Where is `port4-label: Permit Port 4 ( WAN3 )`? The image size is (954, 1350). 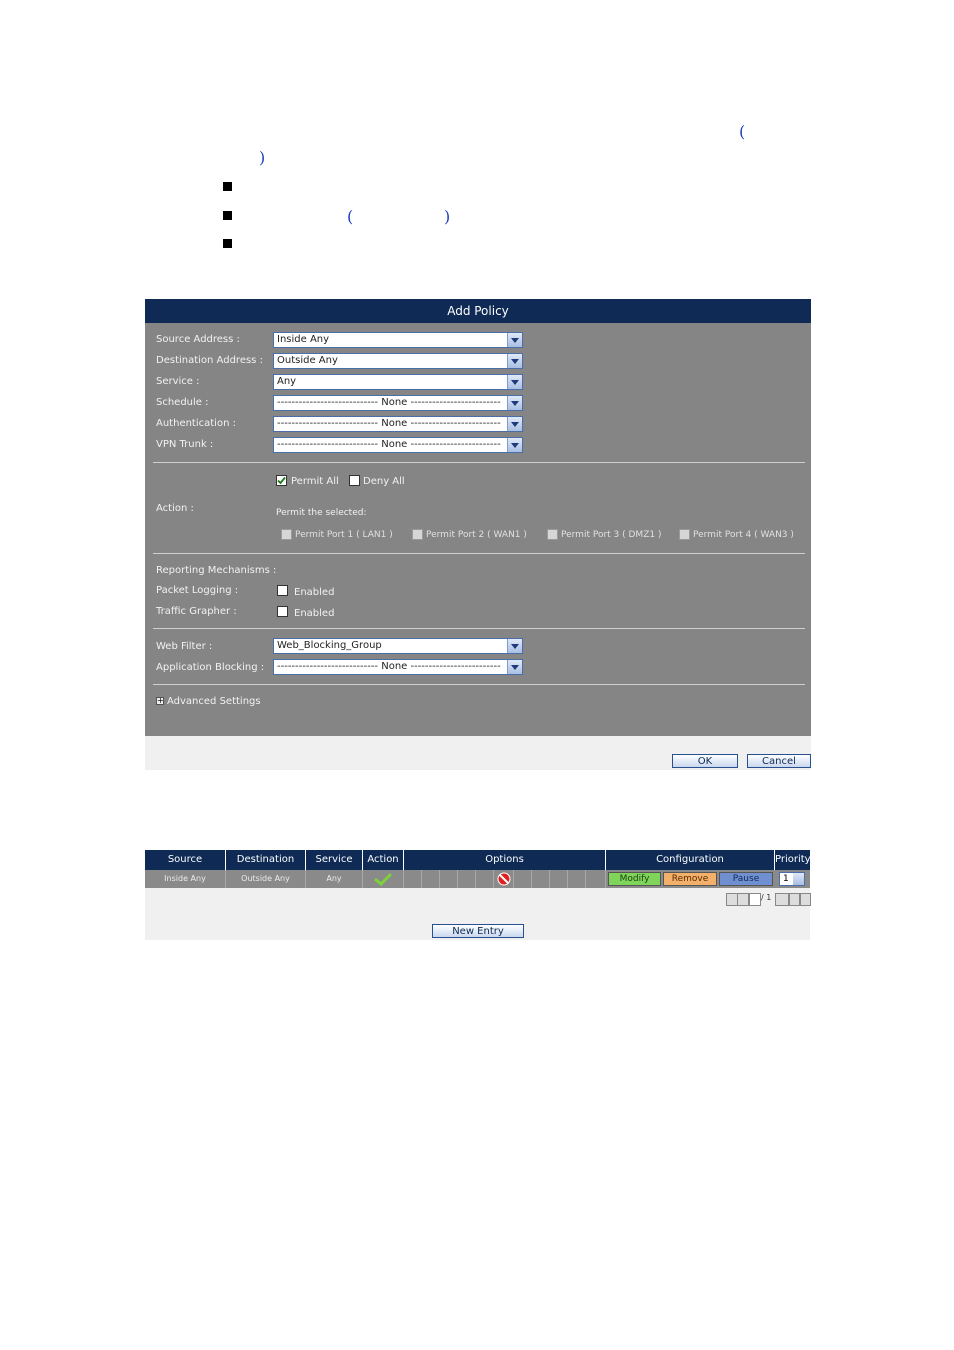 port4-label: Permit Port 4 ( WAN3 ) is located at coordinates (743, 535).